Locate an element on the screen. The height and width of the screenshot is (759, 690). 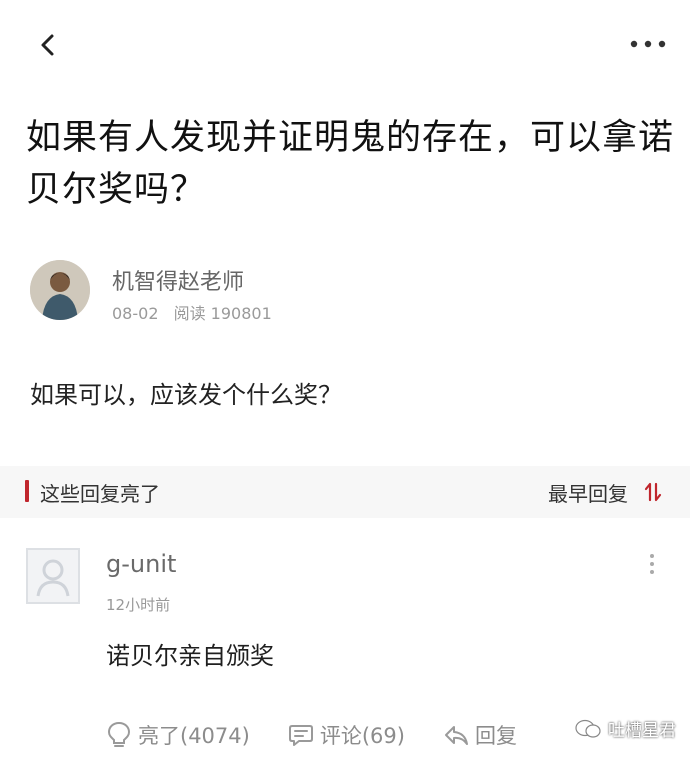
avatar-image is located at coordinates (60, 290).